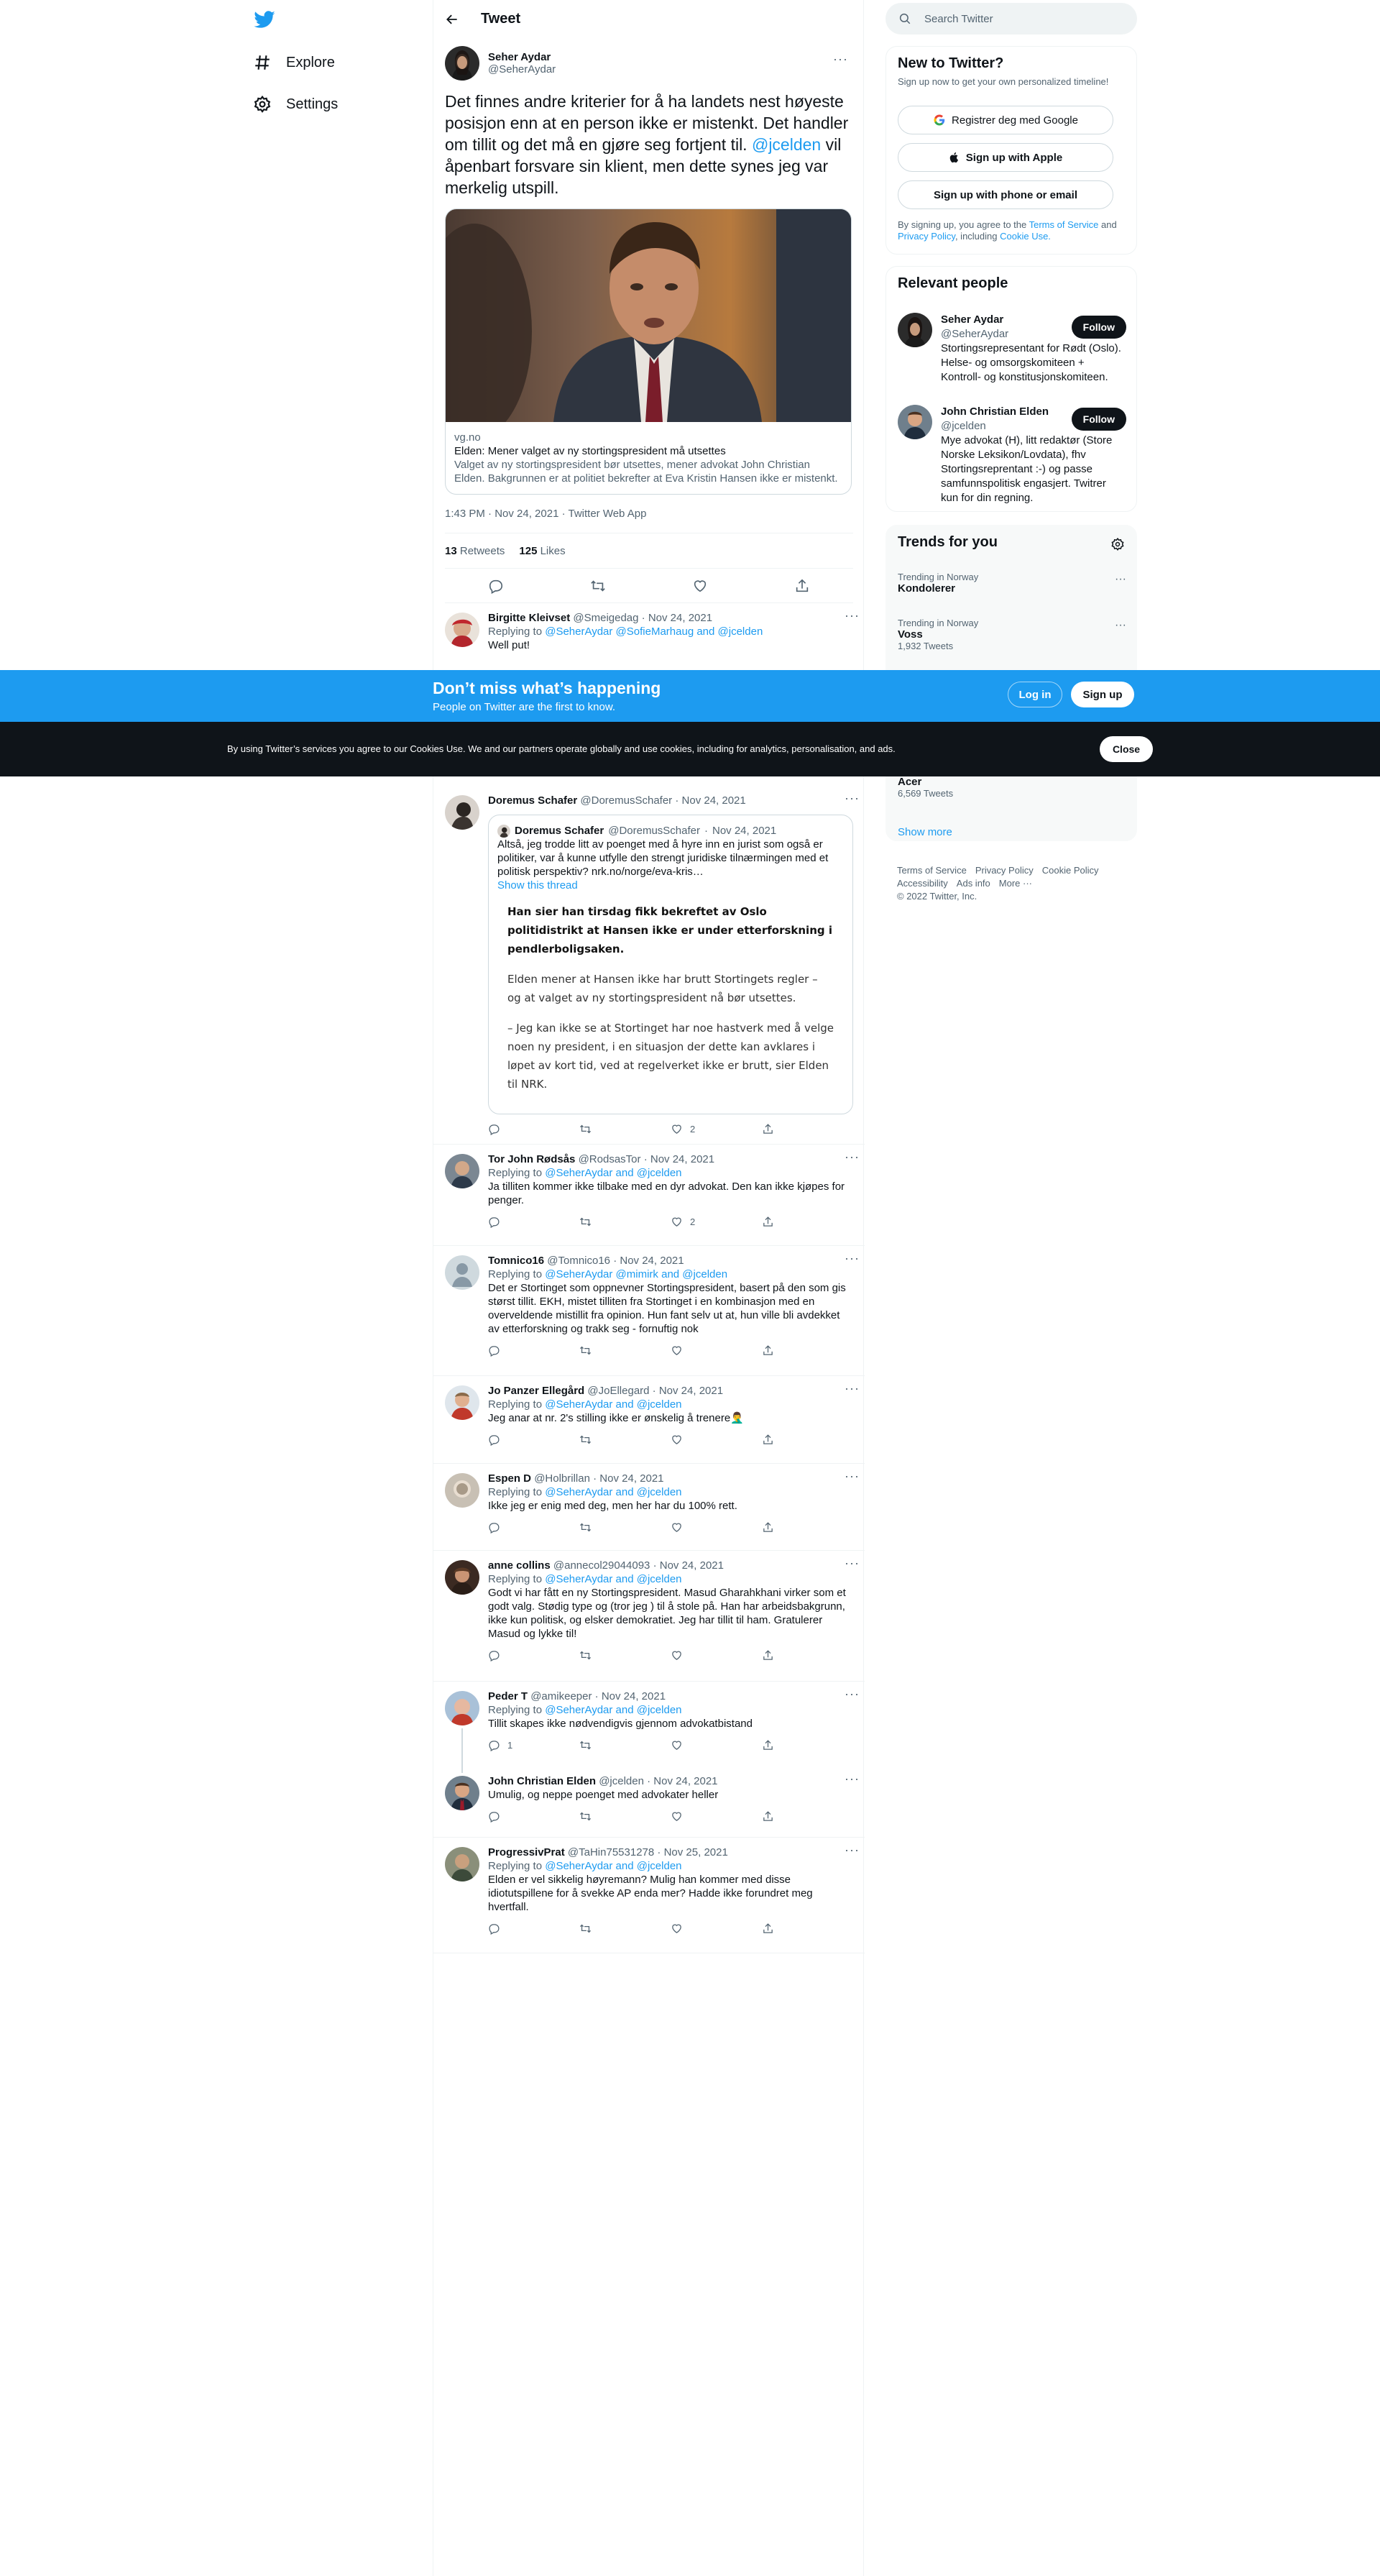  What do you see at coordinates (1117, 544) in the screenshot?
I see `settings-gear-icon` at bounding box center [1117, 544].